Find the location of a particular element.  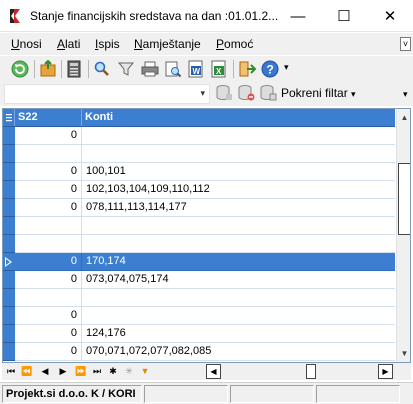

cell-konti: 100,101 is located at coordinates (238, 172).